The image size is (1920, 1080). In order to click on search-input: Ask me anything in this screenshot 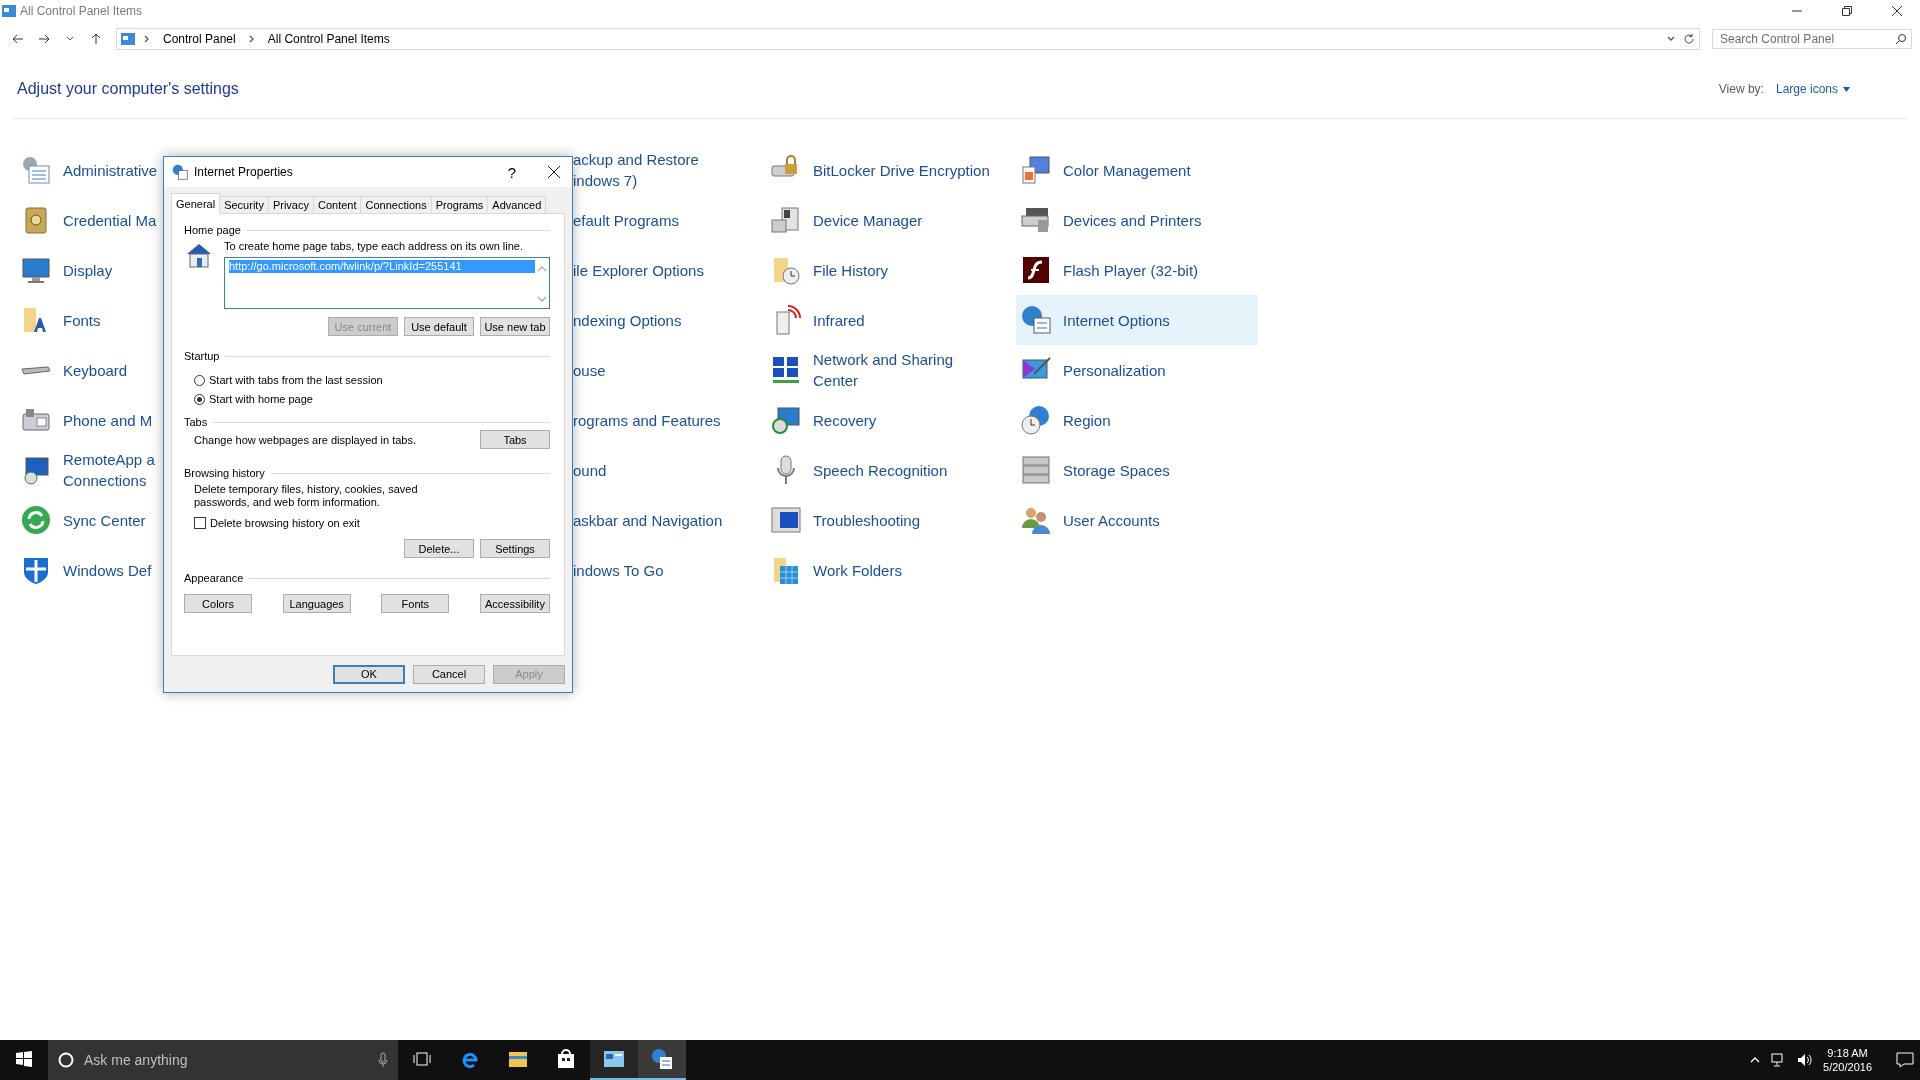, I will do `click(226, 1060)`.